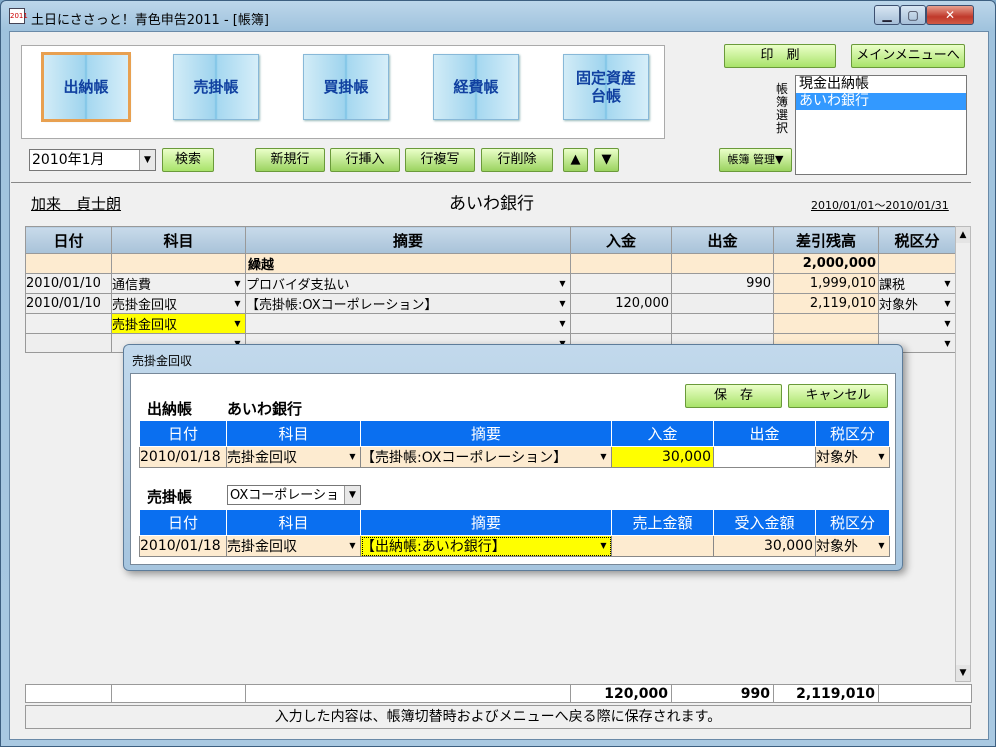 This screenshot has height=747, width=996. I want to click on d2-account: 売掛金回収, so click(262, 547).